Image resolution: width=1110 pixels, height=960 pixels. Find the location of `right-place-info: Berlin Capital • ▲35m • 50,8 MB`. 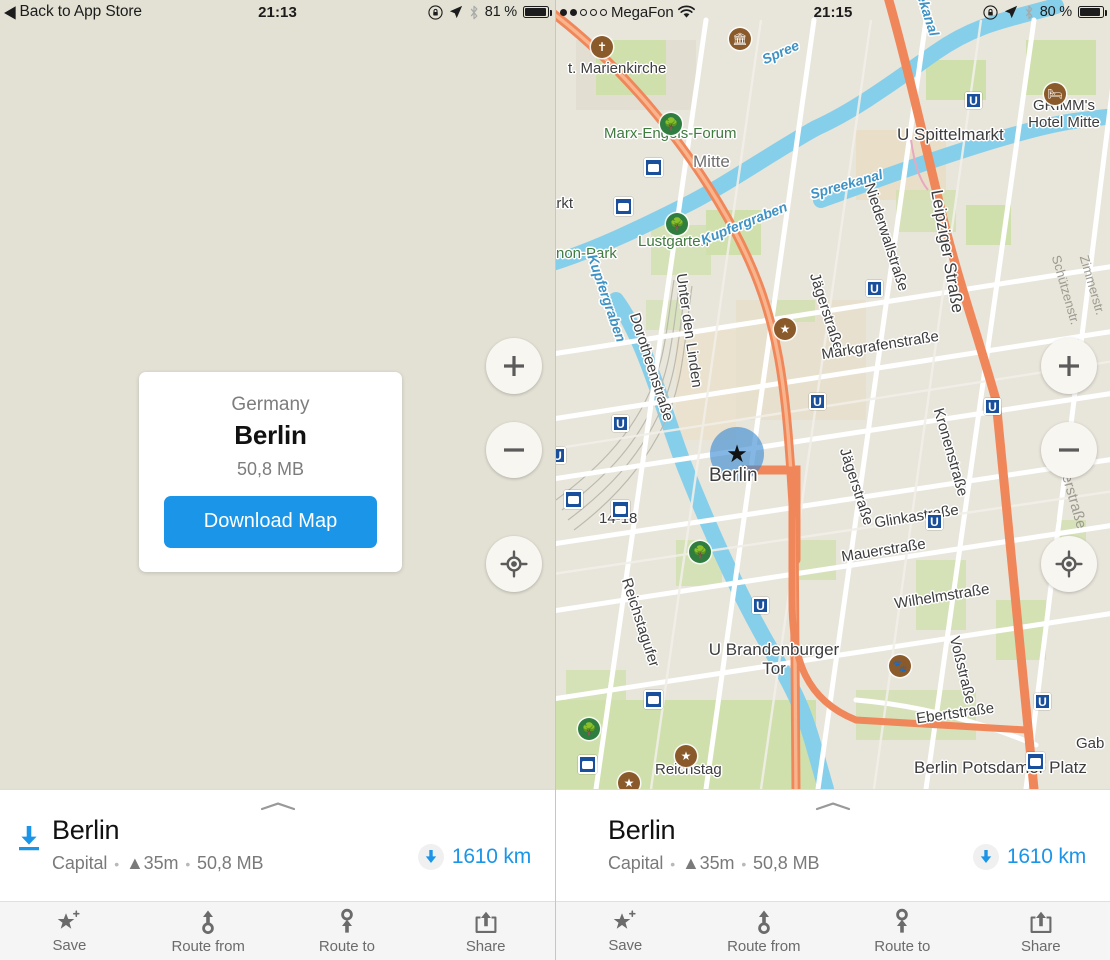

right-place-info: Berlin Capital • ▲35m • 50,8 MB is located at coordinates (789, 845).